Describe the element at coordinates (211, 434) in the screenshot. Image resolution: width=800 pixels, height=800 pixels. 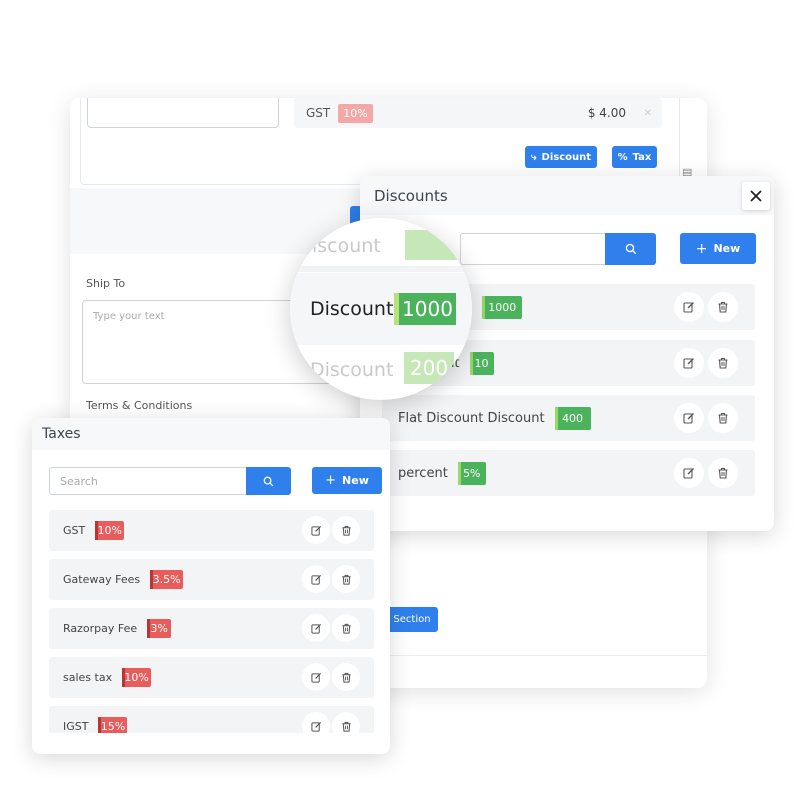
I see `taxes-modal-header: Taxes` at that location.